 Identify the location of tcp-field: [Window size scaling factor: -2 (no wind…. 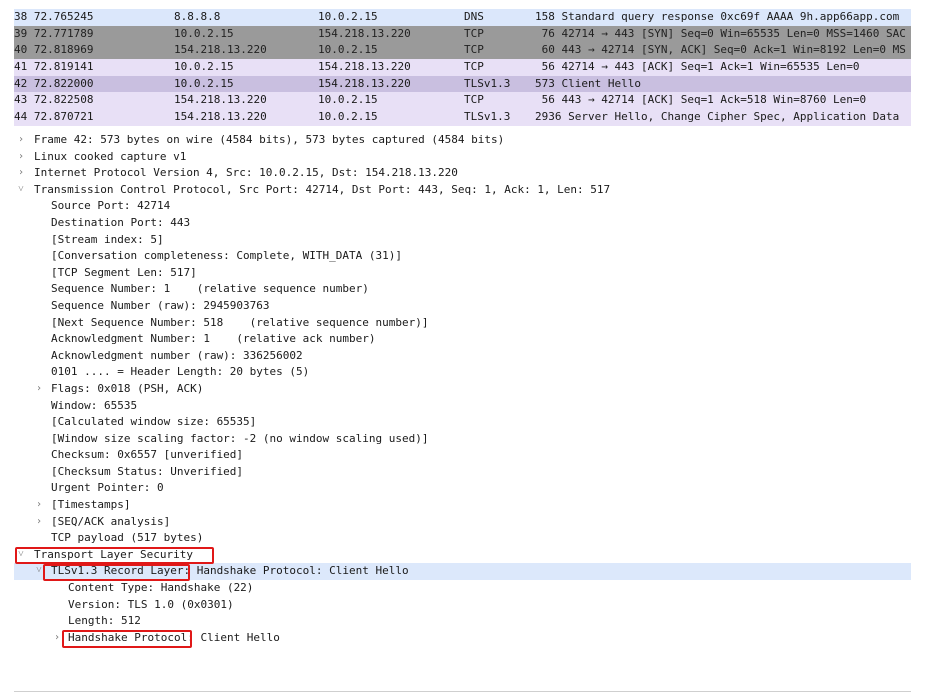
(462, 439).